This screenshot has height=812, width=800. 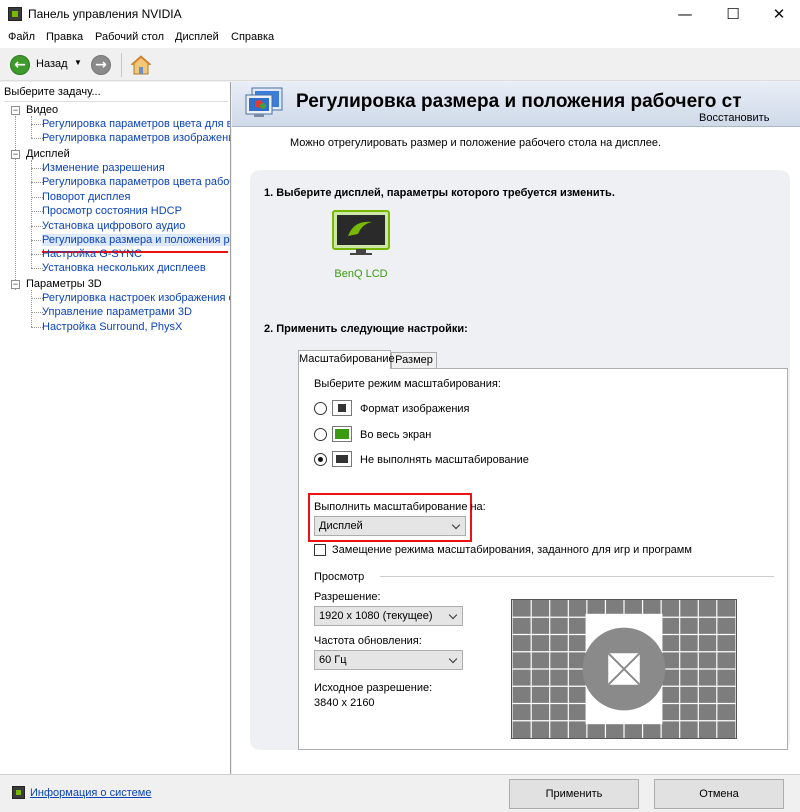 What do you see at coordinates (400, 38) in the screenshot?
I see `menu-bar: Файл Правка Рабочий стол Дисплей Справка` at bounding box center [400, 38].